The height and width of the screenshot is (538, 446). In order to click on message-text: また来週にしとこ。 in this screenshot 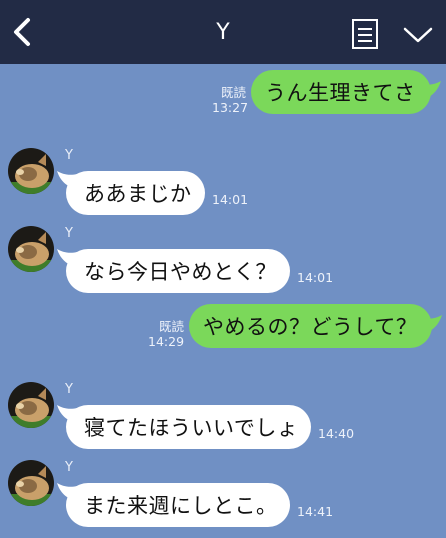, I will do `click(181, 506)`.